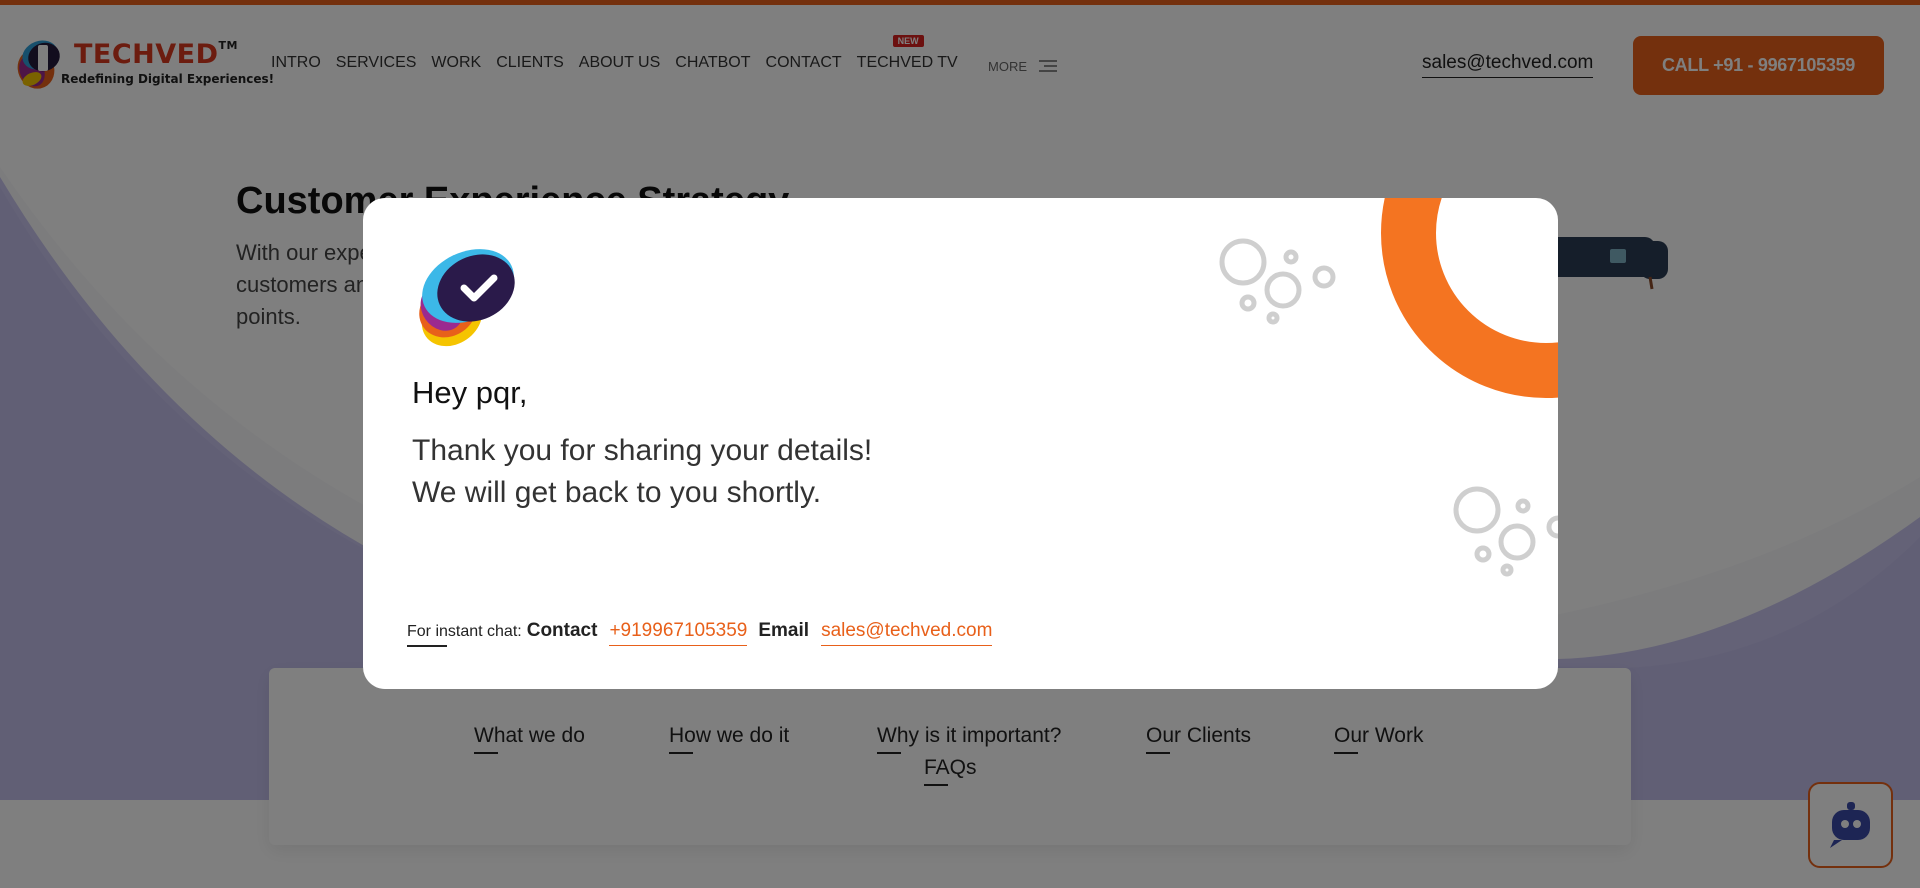  Describe the element at coordinates (562, 630) in the screenshot. I see `contact-label: Contact` at that location.